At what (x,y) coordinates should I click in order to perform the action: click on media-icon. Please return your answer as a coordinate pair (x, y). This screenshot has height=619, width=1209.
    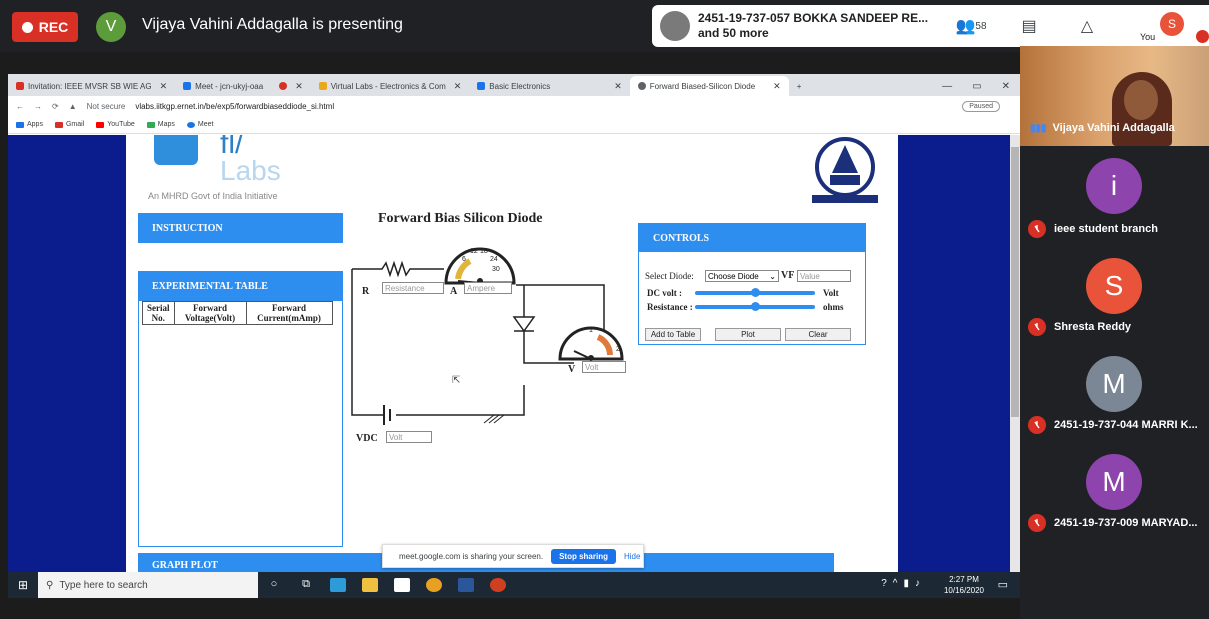
    Looking at the image, I should click on (498, 585).